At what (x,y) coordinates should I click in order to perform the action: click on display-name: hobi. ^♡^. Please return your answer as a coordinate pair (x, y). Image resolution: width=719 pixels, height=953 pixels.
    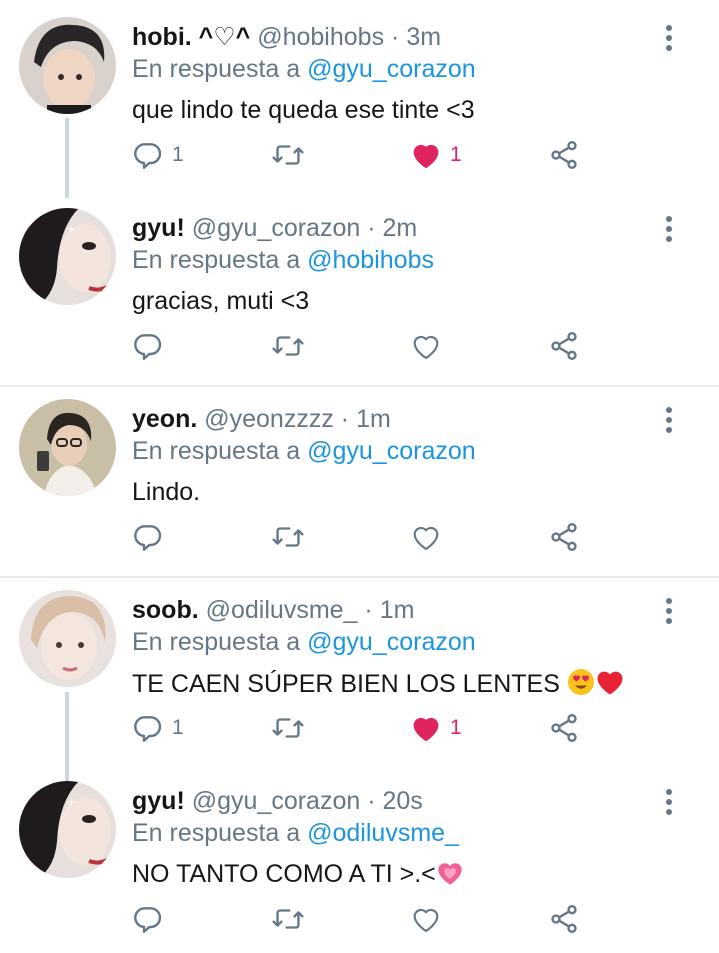
    Looking at the image, I should click on (191, 37).